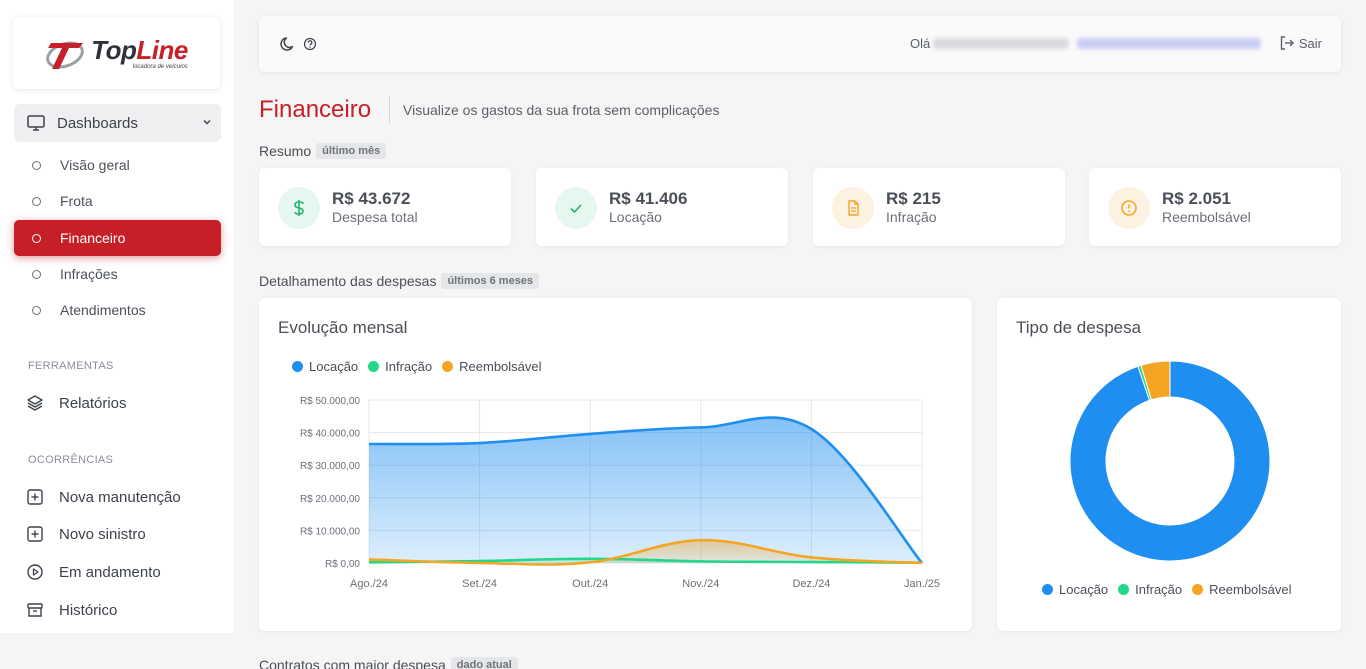 This screenshot has width=1366, height=669. Describe the element at coordinates (1300, 43) in the screenshot. I see `logout-button: Sair` at that location.